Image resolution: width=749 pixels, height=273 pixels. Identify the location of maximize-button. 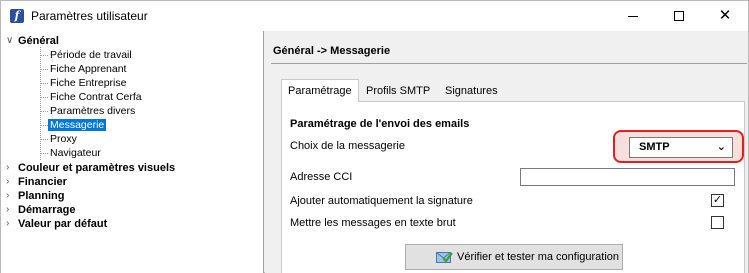
(679, 16).